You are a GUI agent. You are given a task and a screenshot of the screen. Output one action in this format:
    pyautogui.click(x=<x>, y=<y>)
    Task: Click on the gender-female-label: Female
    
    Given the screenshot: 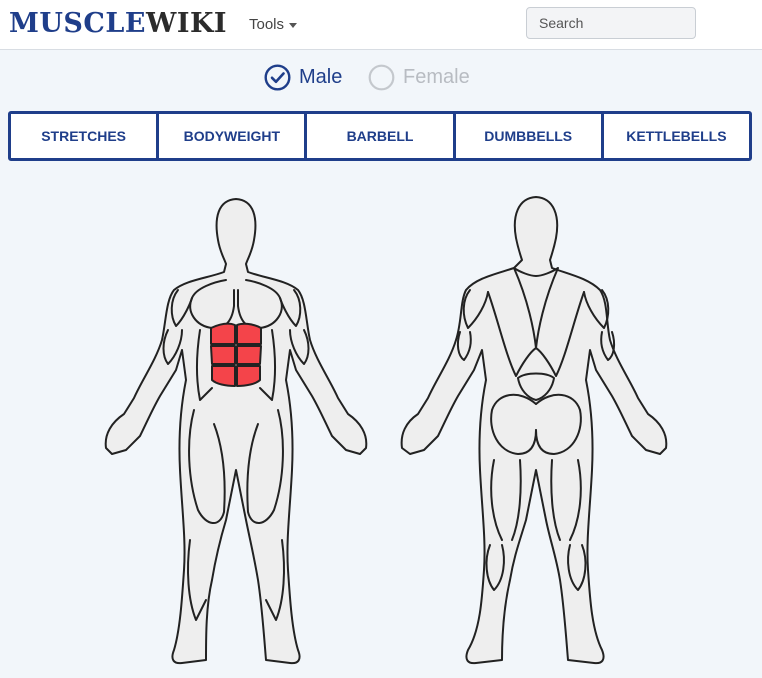 What is the action you would take?
    pyautogui.click(x=436, y=76)
    